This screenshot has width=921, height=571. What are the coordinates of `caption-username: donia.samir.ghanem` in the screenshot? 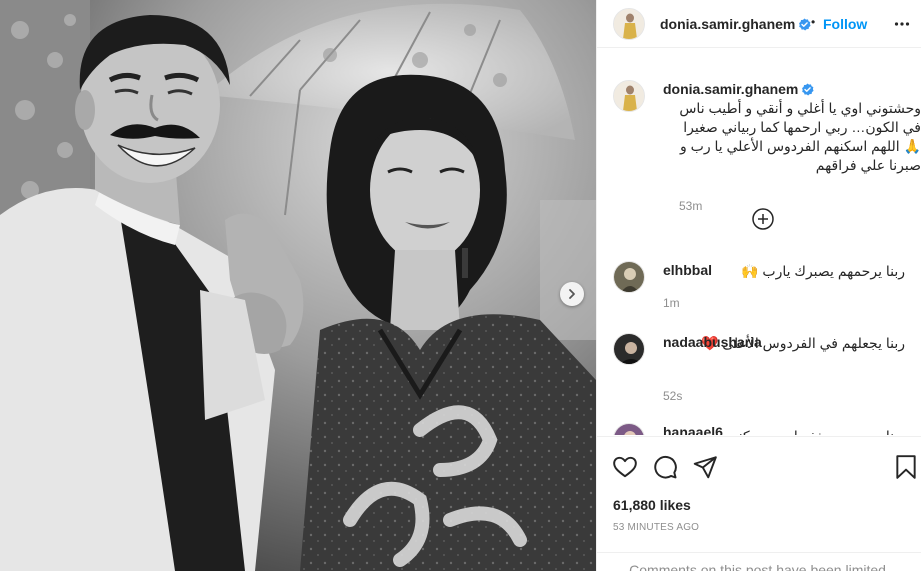 It's located at (730, 89).